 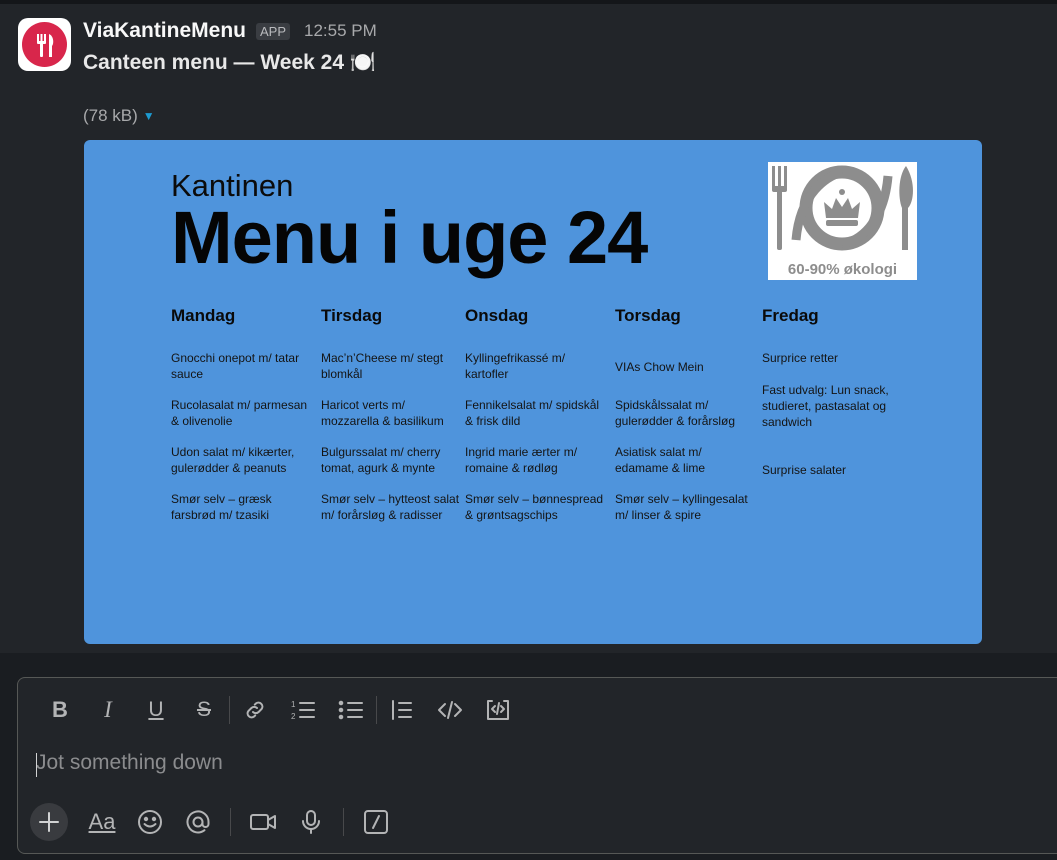 I want to click on ordered-list-button: 1 2, so click(x=303, y=710).